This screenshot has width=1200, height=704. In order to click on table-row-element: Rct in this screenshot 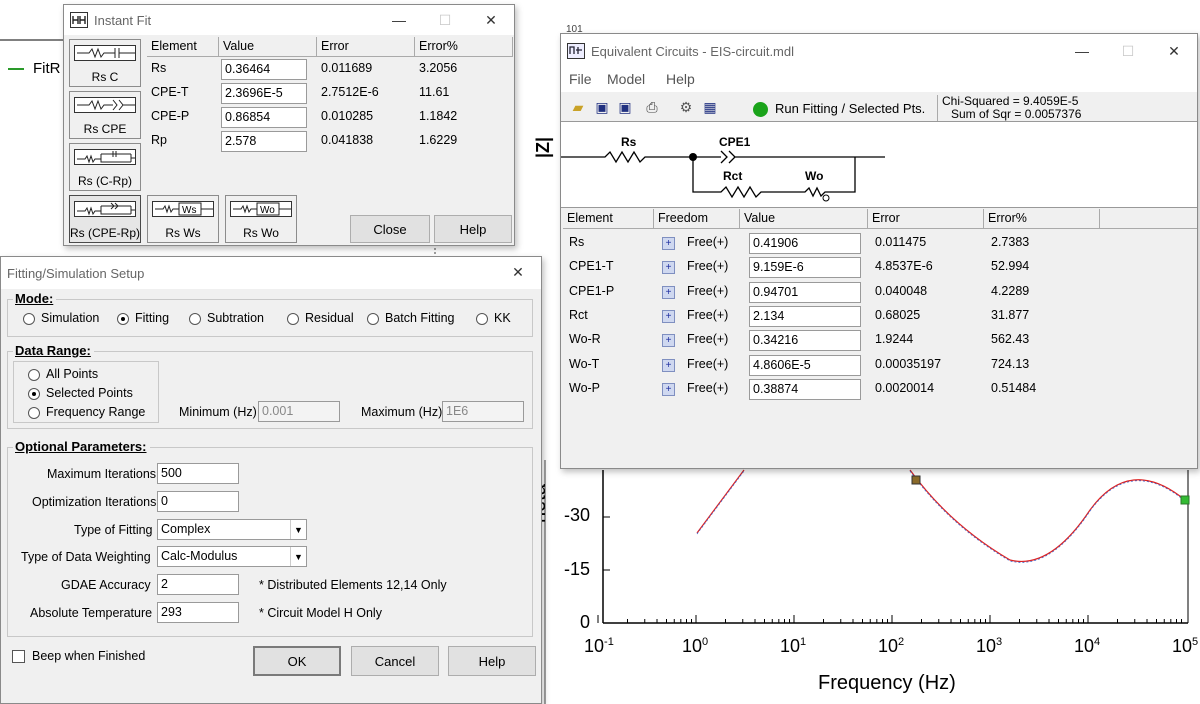, I will do `click(578, 314)`.